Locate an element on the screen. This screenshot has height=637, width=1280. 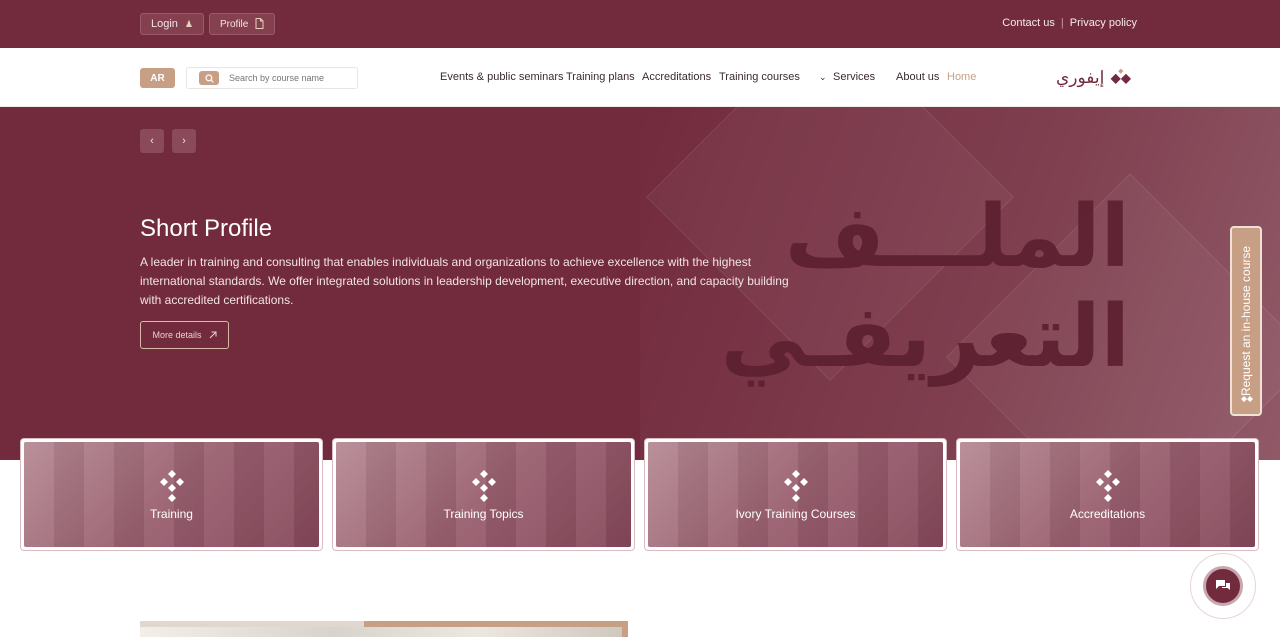
card-image: Ivory Training Courses is located at coordinates (795, 494).